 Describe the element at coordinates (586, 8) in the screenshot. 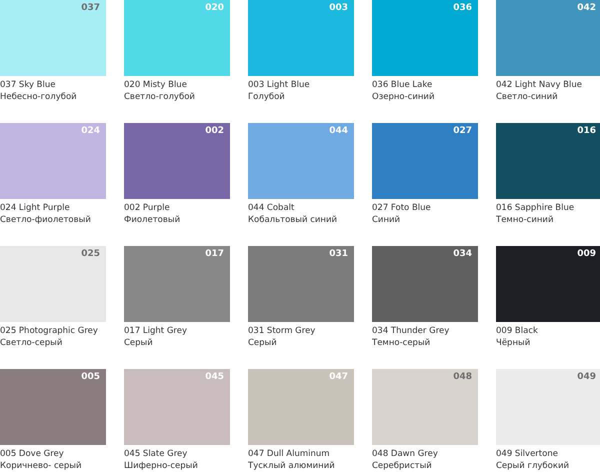

I see `swatch-code: 042` at that location.